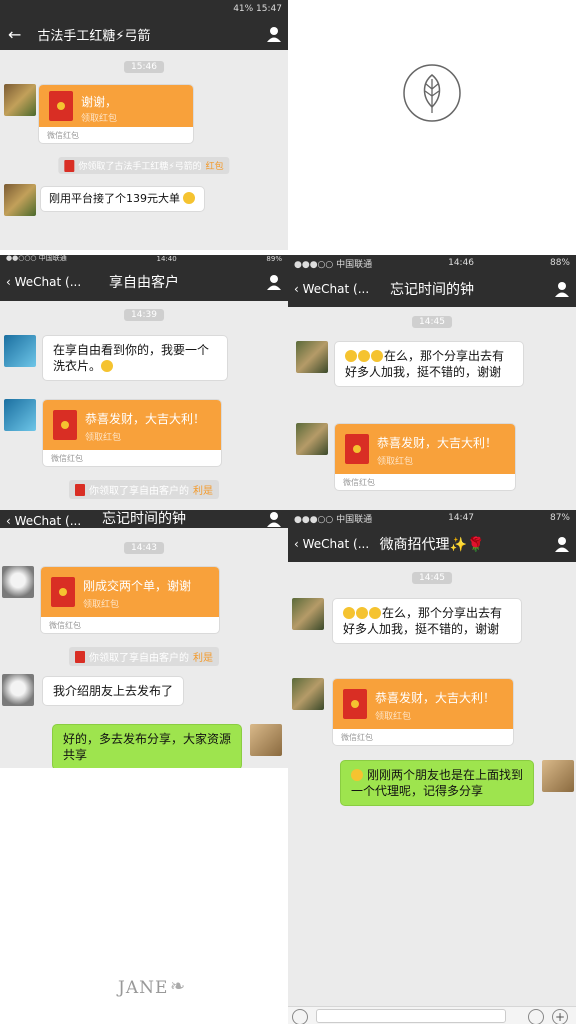 This screenshot has height=1024, width=576. I want to click on timestamp: 14:43, so click(144, 548).